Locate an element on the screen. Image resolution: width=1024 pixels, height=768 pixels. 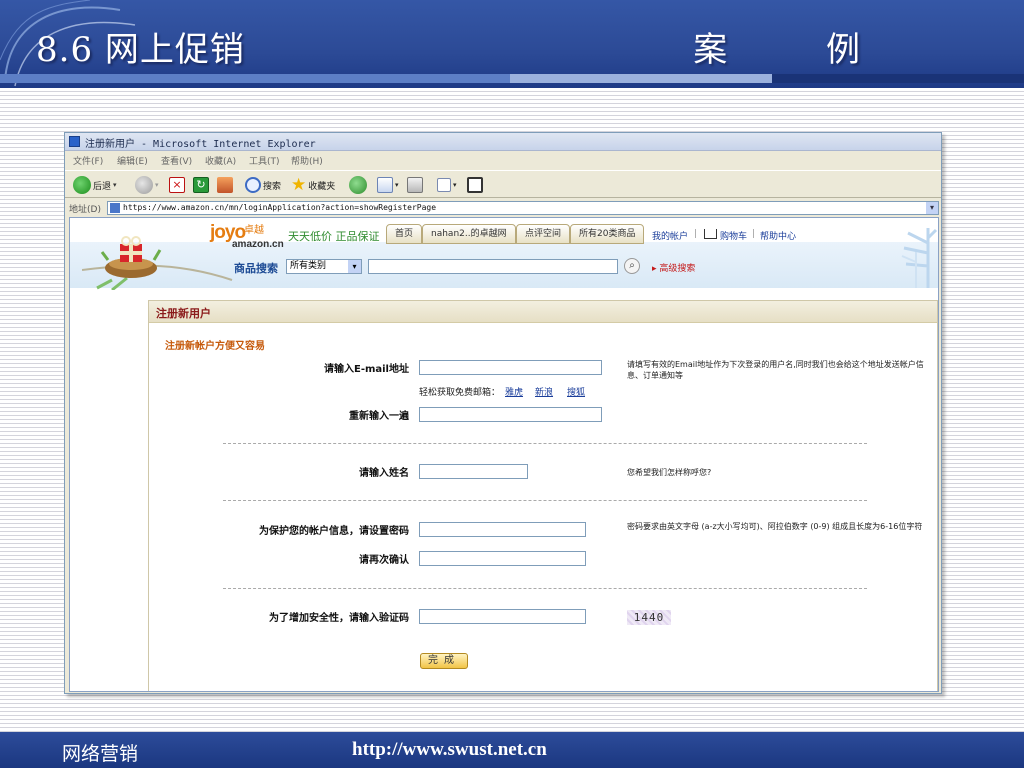
yahoo-mail-link: 雅虎 is located at coordinates (514, 391).